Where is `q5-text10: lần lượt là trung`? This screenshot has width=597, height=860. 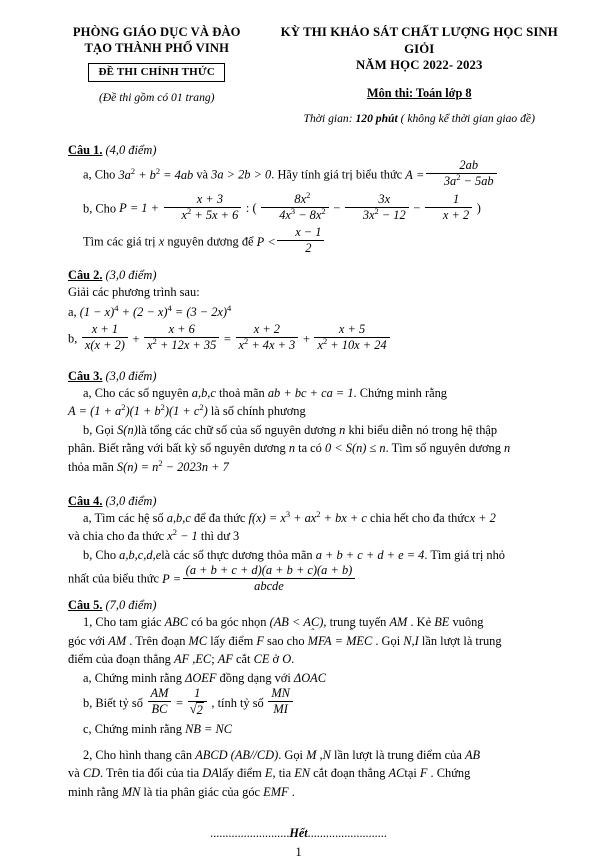 q5-text10: lần lượt là trung is located at coordinates (461, 640).